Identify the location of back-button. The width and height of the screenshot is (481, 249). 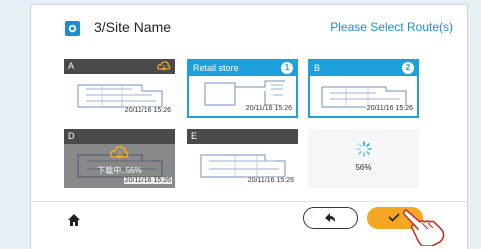
(330, 218).